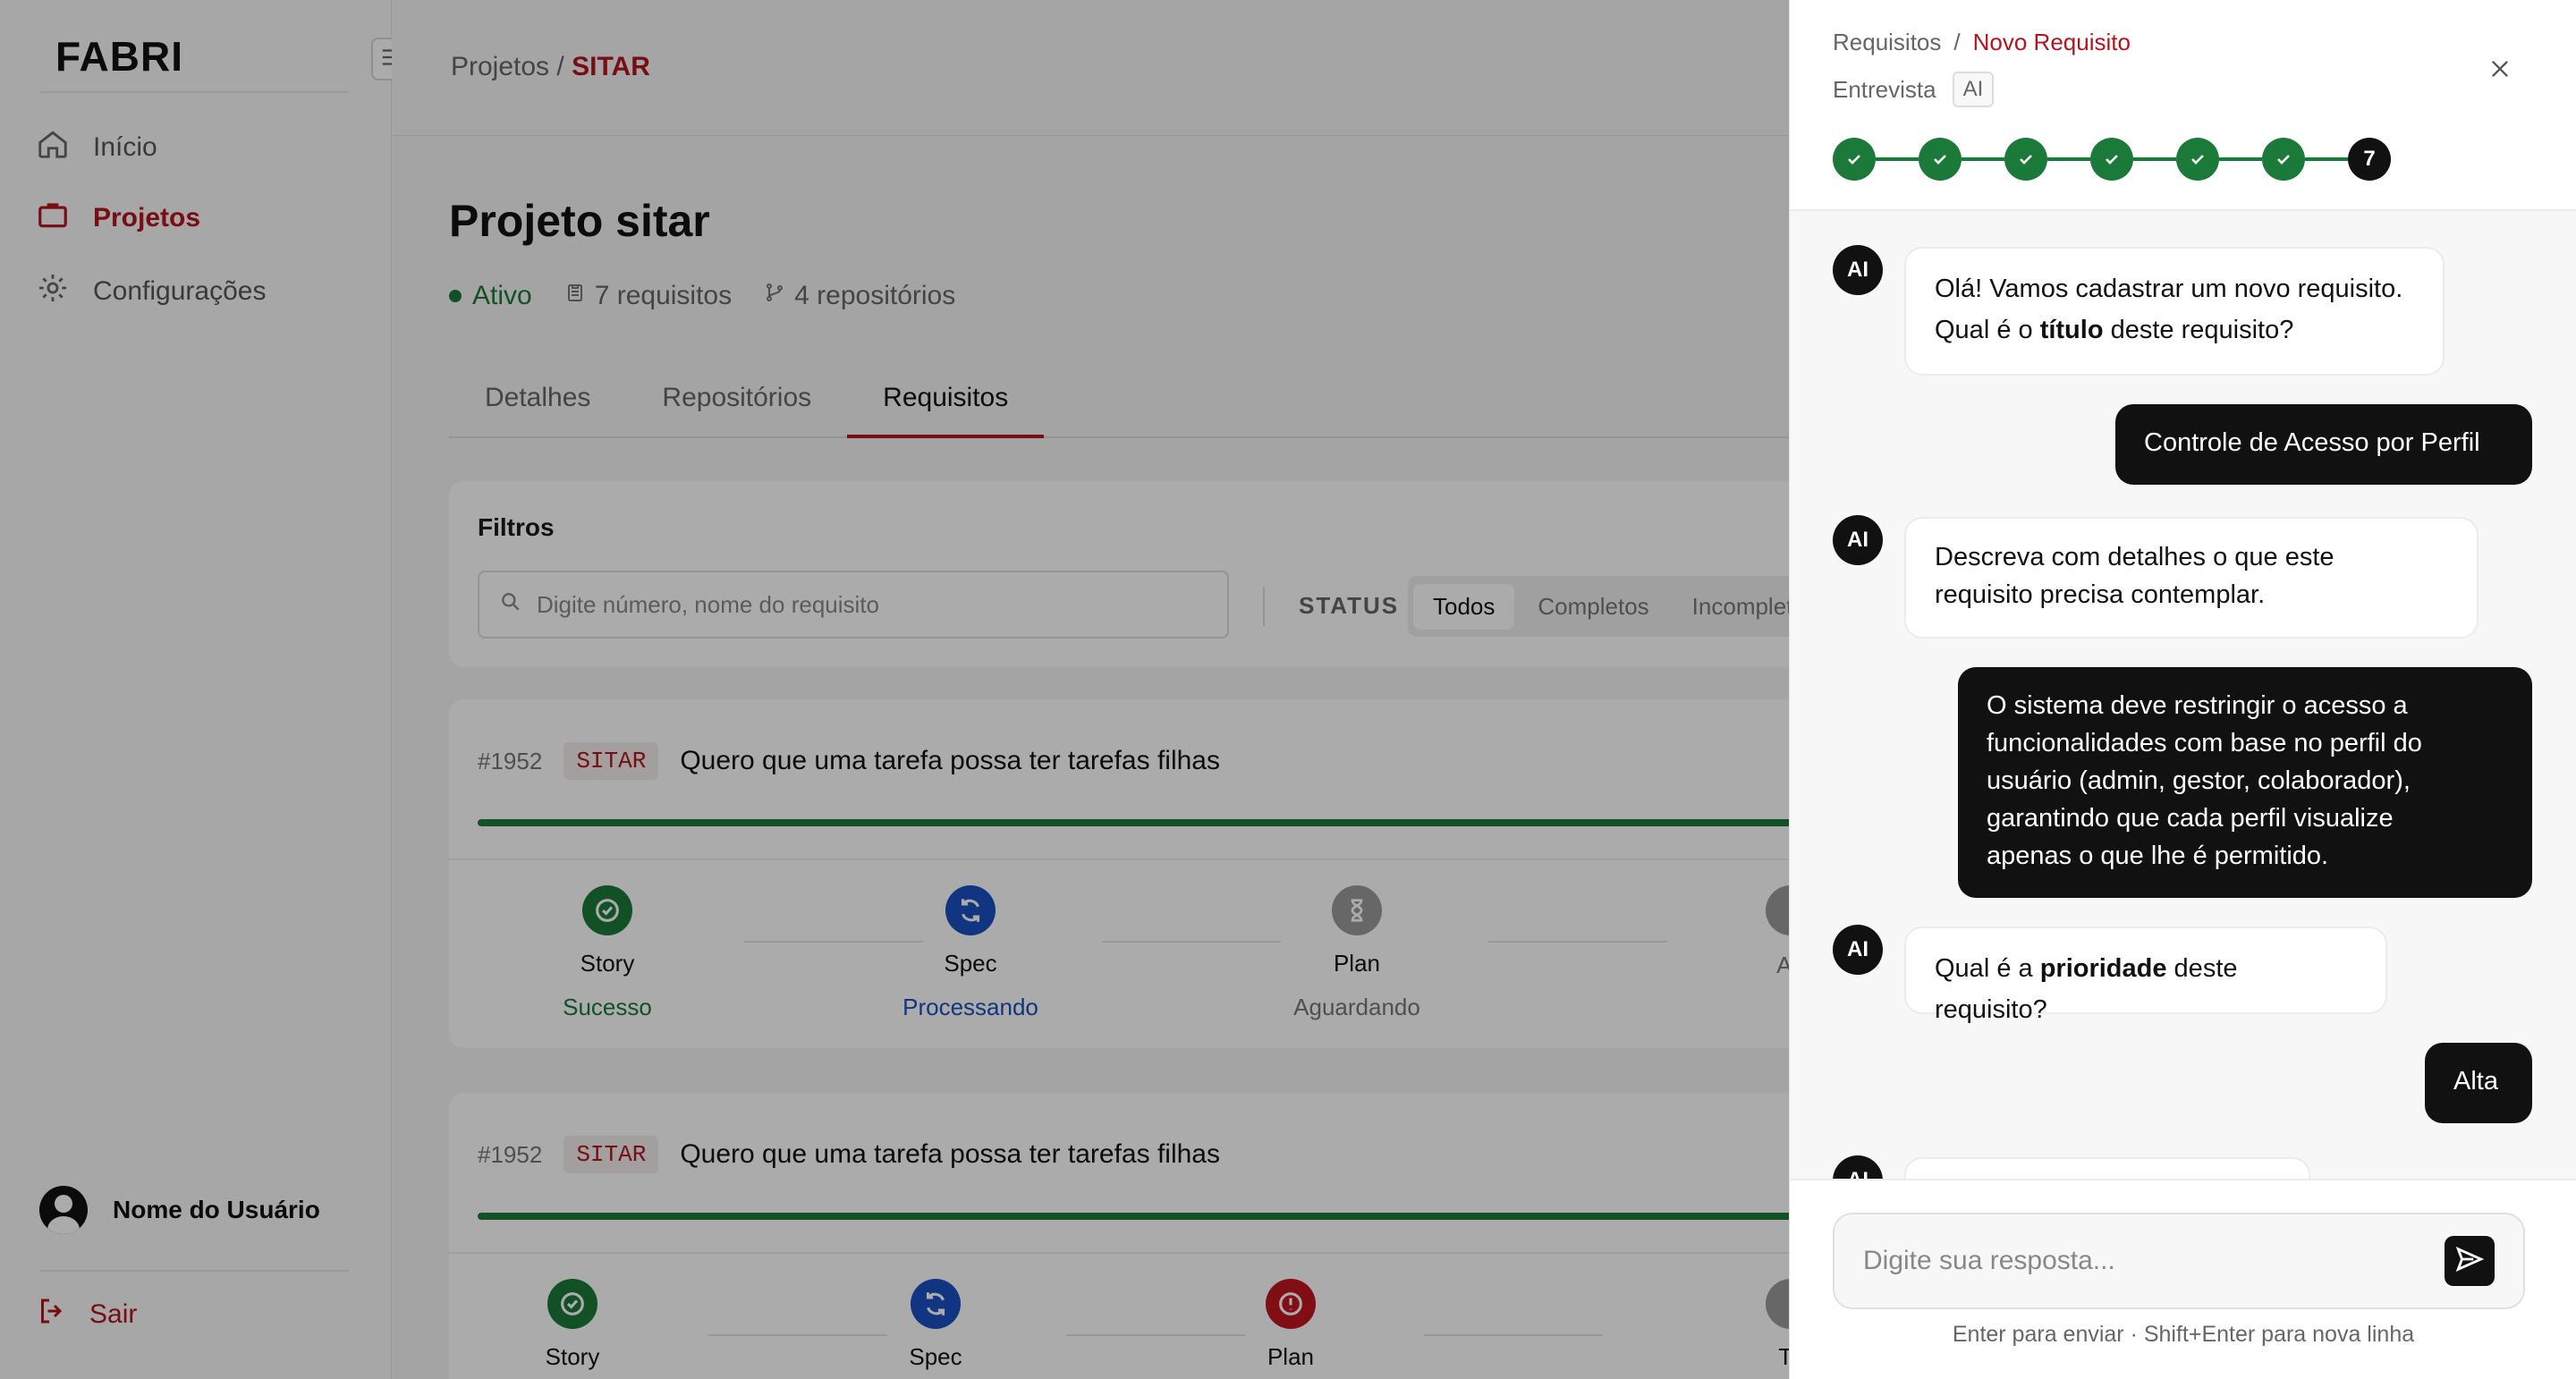 The image size is (2576, 1379). I want to click on drawer-breadcrumb: Requisitos / Novo Requisito, so click(1982, 42).